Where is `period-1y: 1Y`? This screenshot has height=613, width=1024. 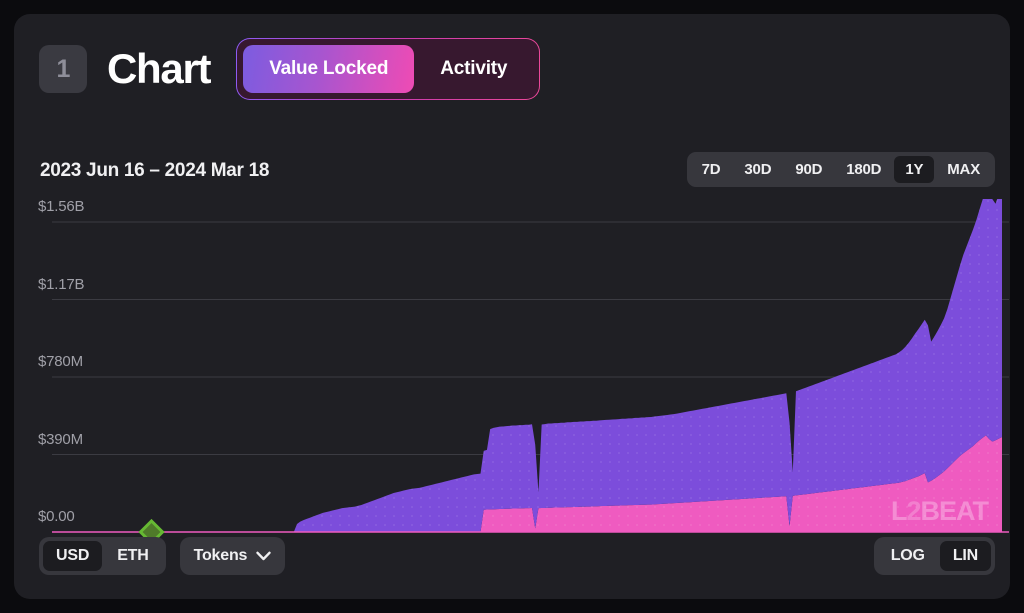
period-1y: 1Y is located at coordinates (914, 169).